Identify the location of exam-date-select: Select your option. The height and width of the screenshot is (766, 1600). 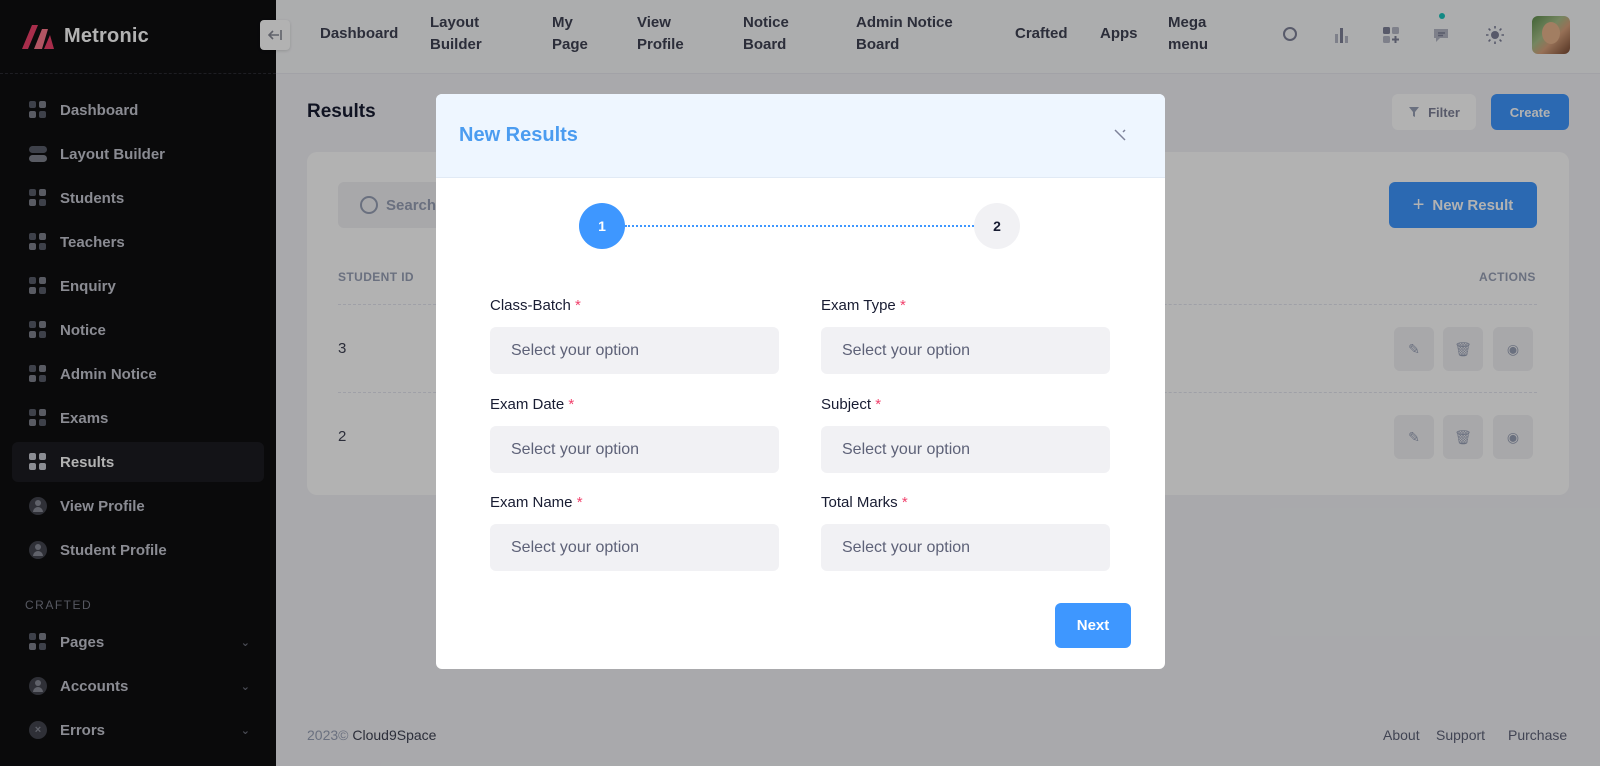
(634, 449).